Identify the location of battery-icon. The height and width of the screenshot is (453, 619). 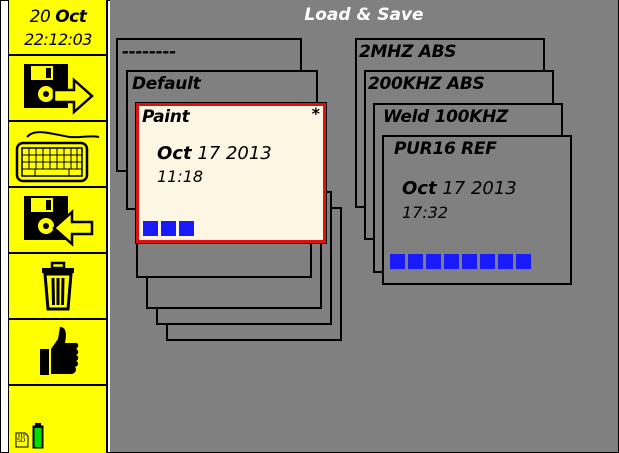
(38, 436).